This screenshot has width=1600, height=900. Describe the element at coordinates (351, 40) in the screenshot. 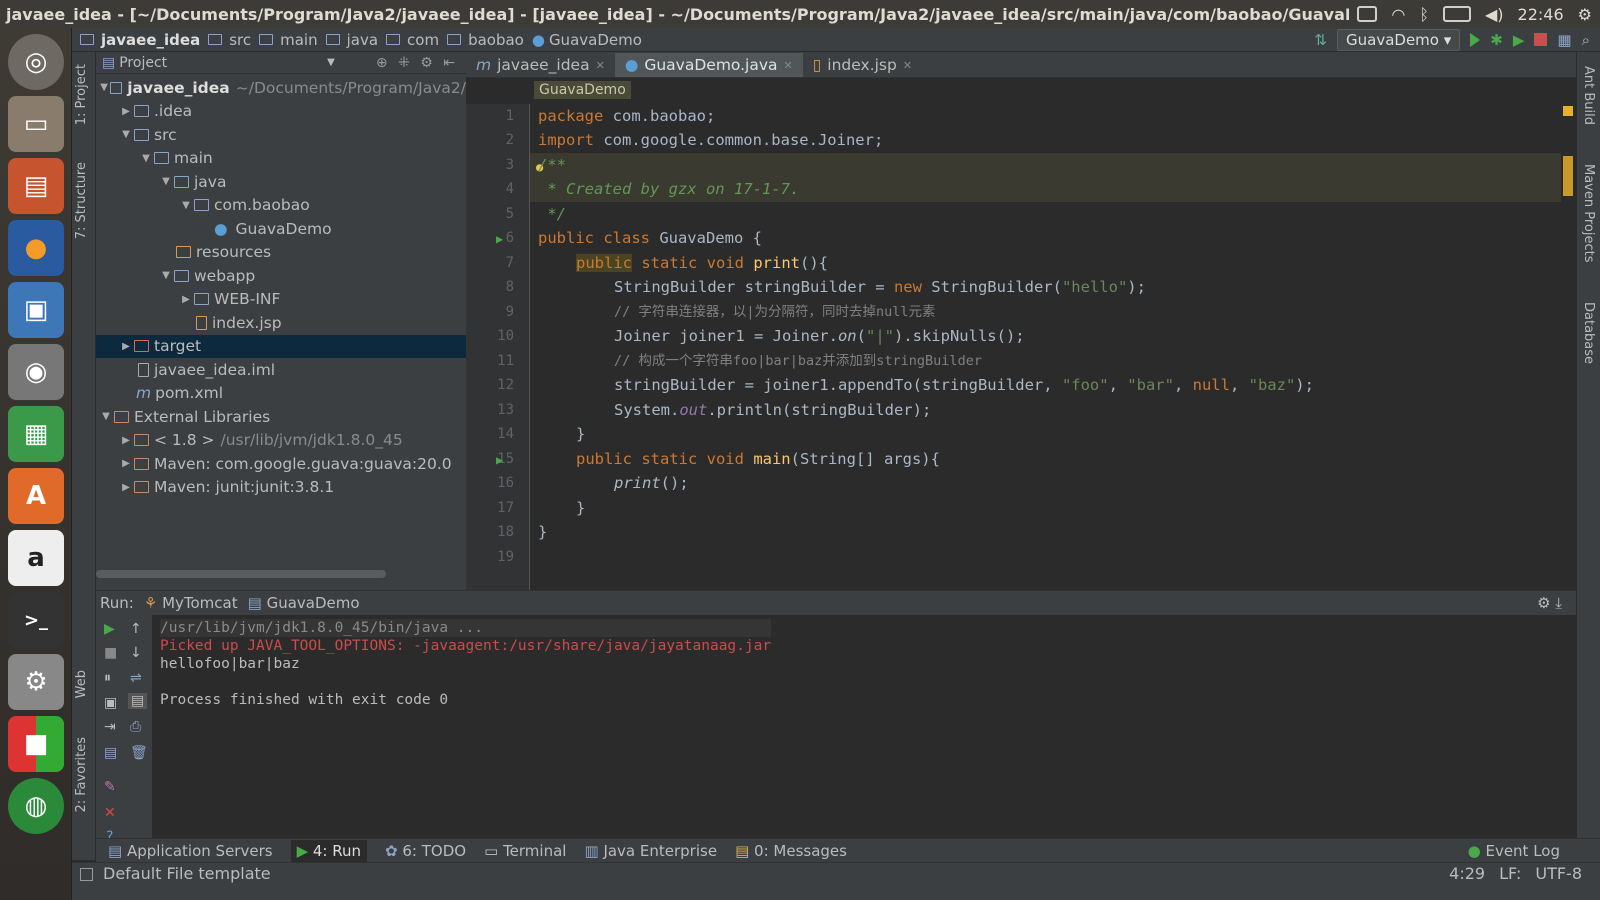

I see `nav-crumb-java: java` at that location.